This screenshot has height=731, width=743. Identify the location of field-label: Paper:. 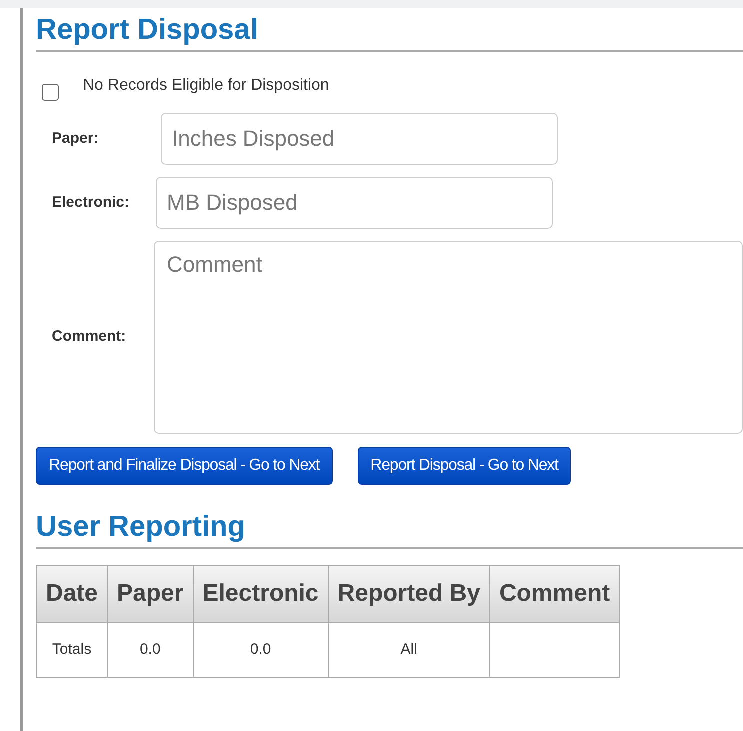
(75, 138).